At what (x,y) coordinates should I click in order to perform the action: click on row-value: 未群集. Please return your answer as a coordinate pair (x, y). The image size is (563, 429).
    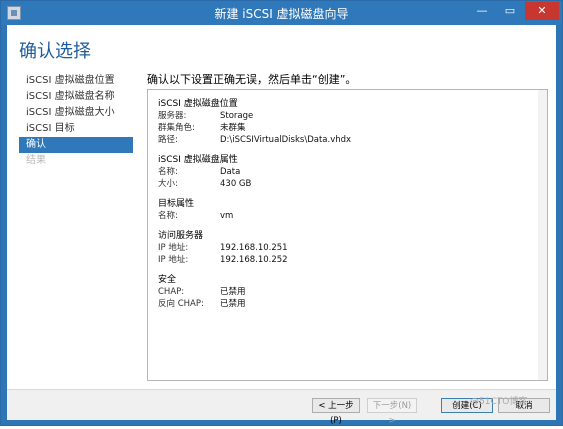
    Looking at the image, I should click on (233, 128).